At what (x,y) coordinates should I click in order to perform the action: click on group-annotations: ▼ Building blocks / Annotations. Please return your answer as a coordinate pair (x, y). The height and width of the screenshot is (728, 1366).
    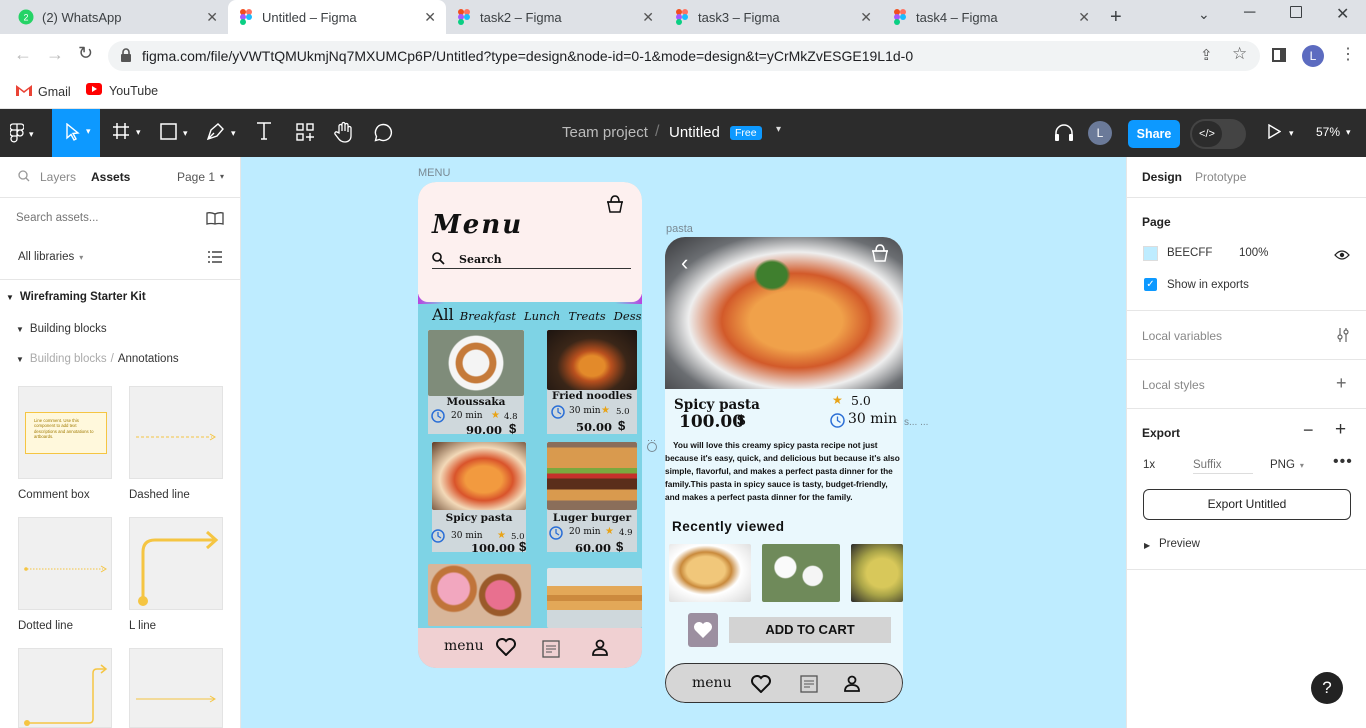
    Looking at the image, I should click on (97, 359).